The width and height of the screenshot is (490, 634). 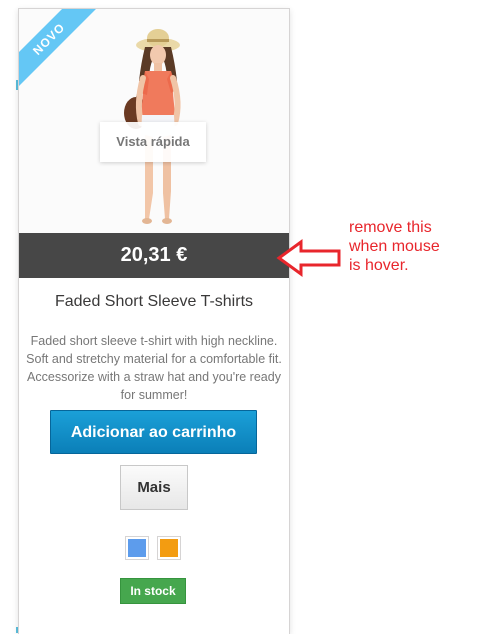 I want to click on color-swatch-orange, so click(x=169, y=548).